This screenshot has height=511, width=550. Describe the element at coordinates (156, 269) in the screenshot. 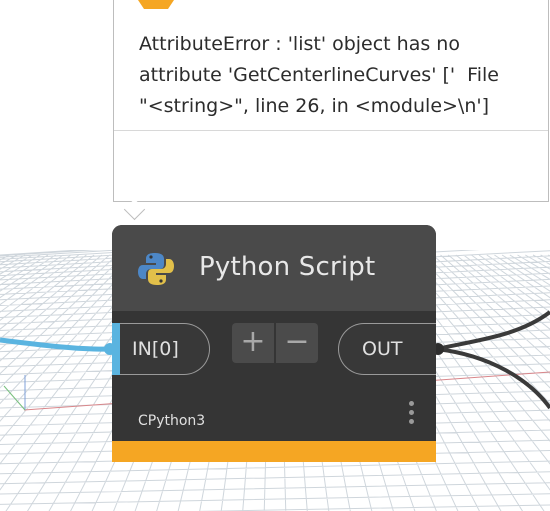

I see `python-logo-icon` at that location.